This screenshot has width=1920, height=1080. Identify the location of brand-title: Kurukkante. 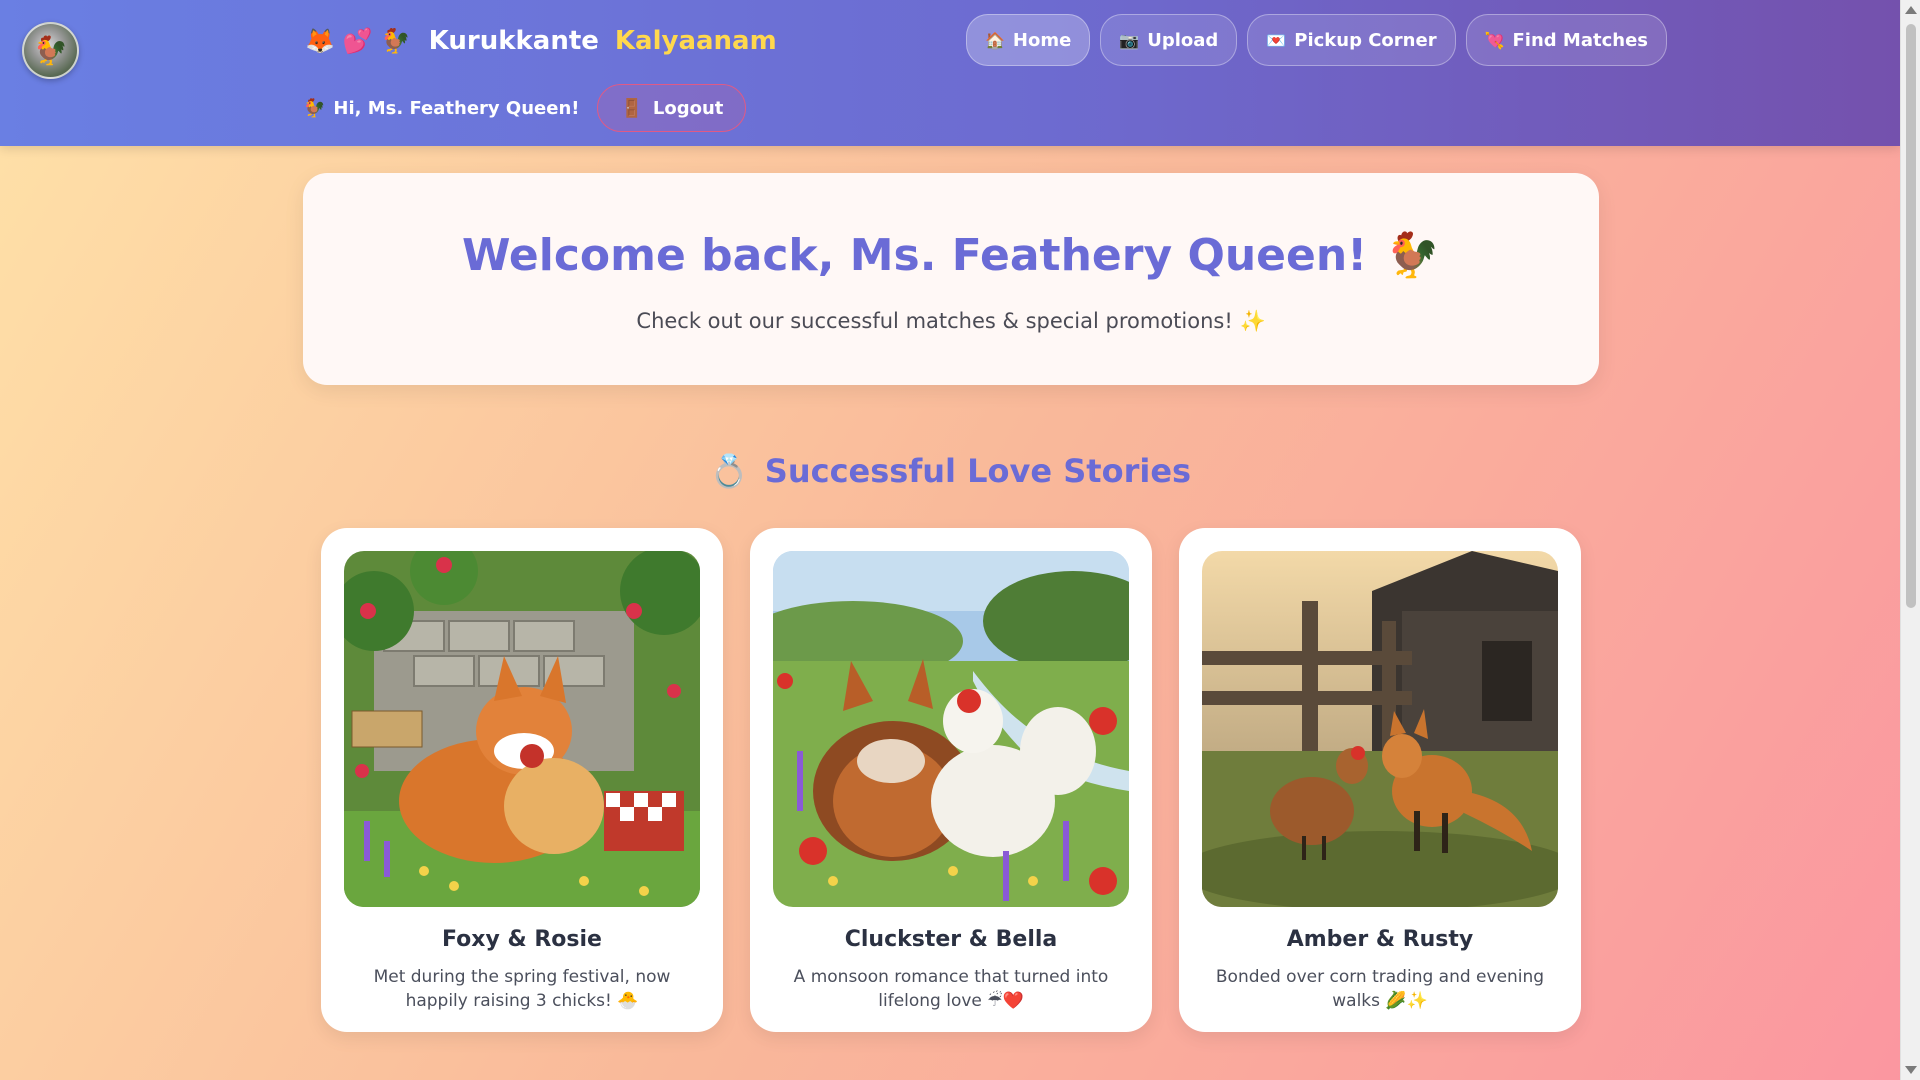
(513, 41).